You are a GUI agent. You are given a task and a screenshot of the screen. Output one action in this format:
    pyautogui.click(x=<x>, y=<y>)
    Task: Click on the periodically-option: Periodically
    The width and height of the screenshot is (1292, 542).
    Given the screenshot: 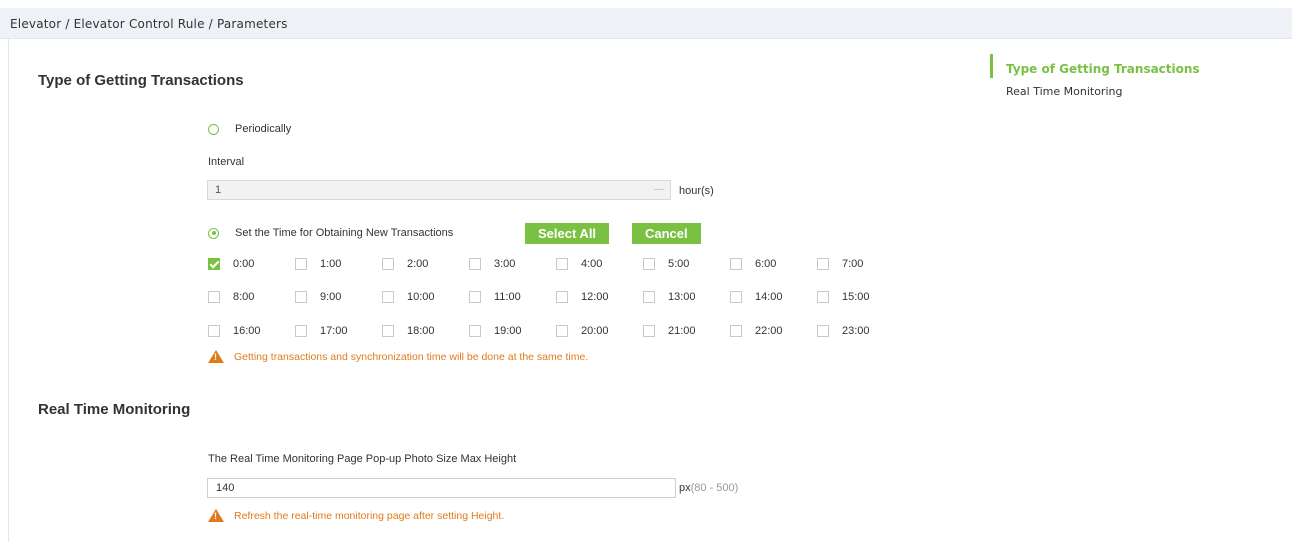 What is the action you would take?
    pyautogui.click(x=249, y=129)
    